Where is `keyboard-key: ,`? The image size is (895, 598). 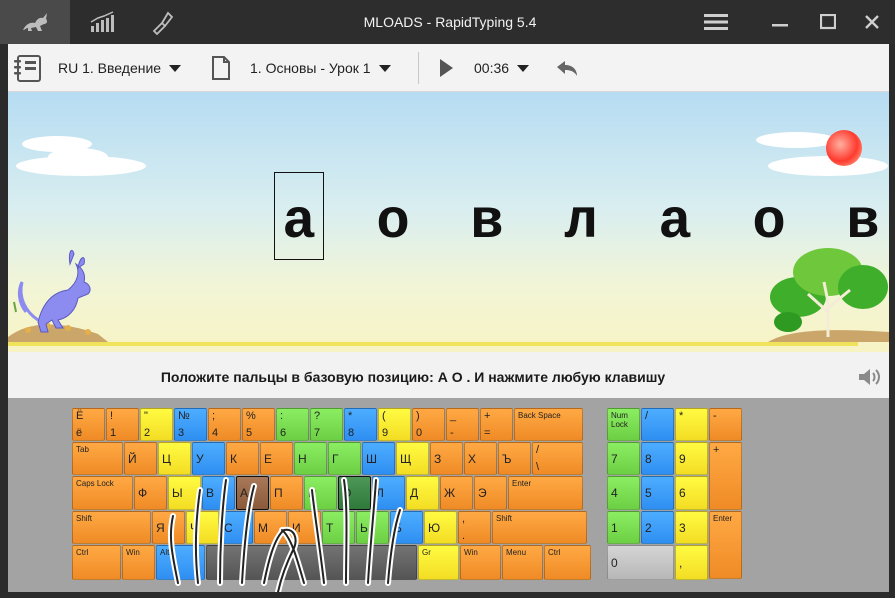 keyboard-key: , is located at coordinates (691, 562).